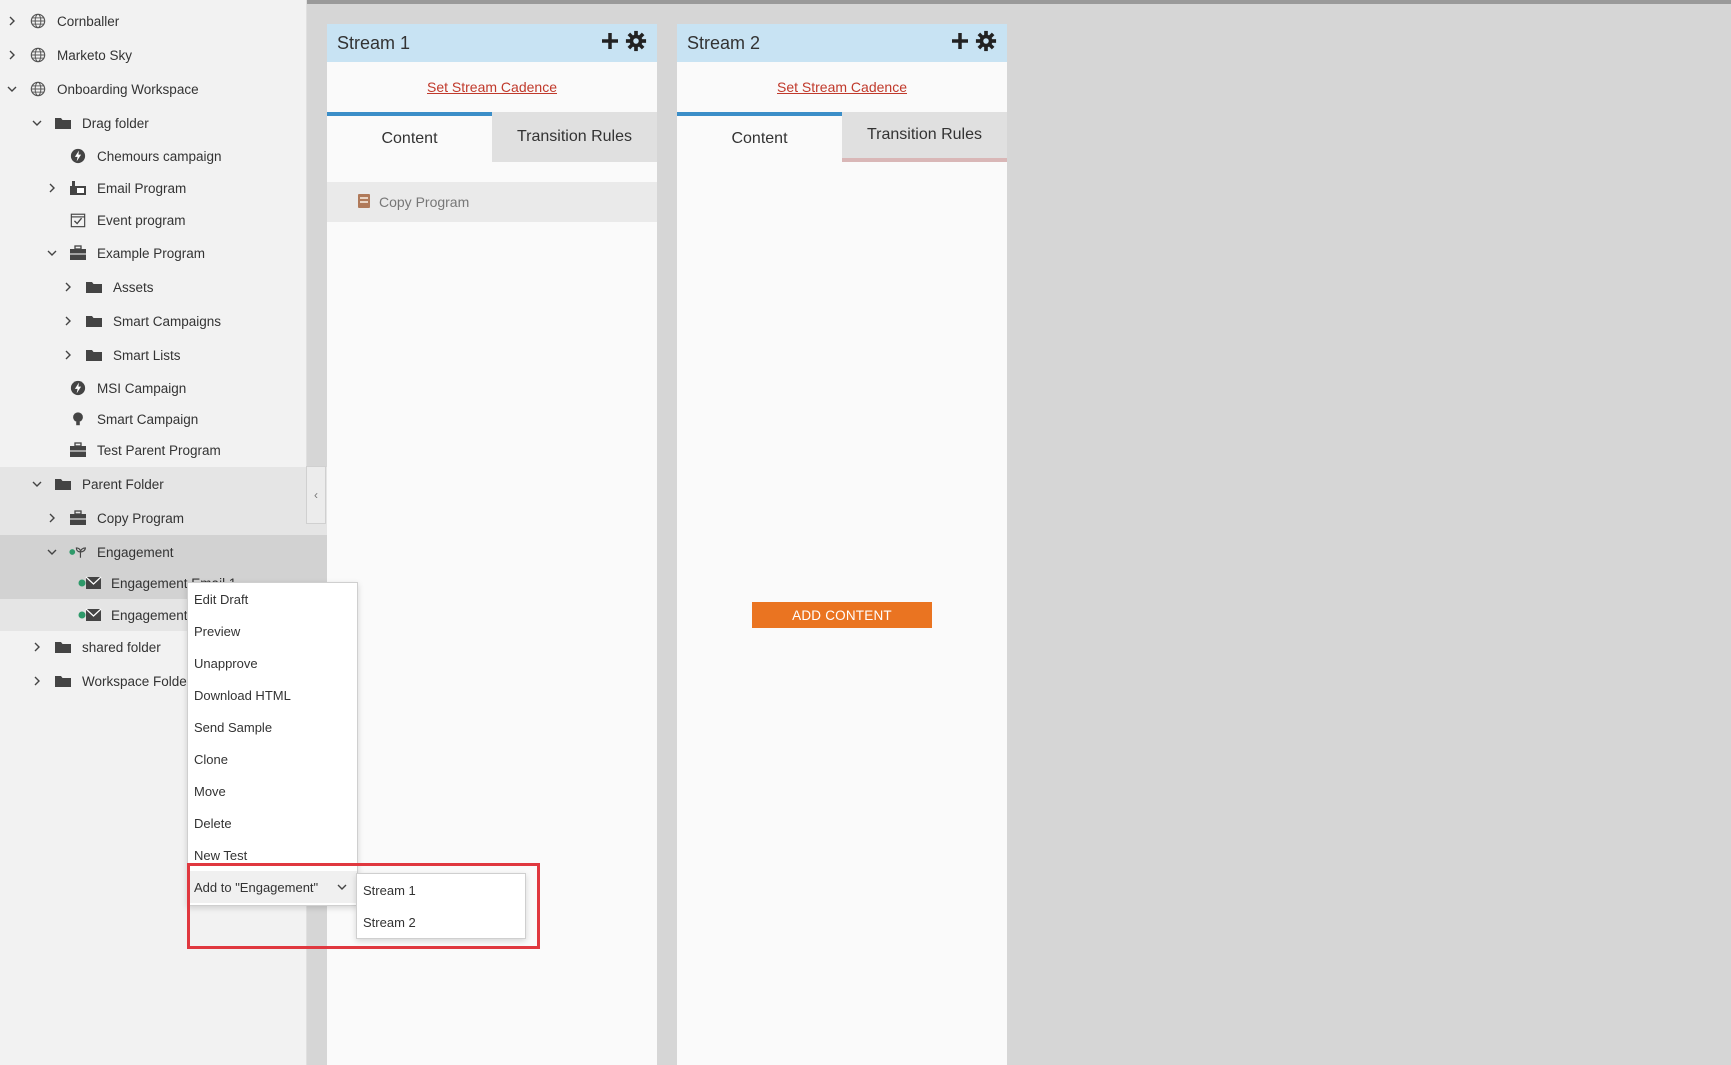  I want to click on stream-content-item: Copy Program, so click(492, 202).